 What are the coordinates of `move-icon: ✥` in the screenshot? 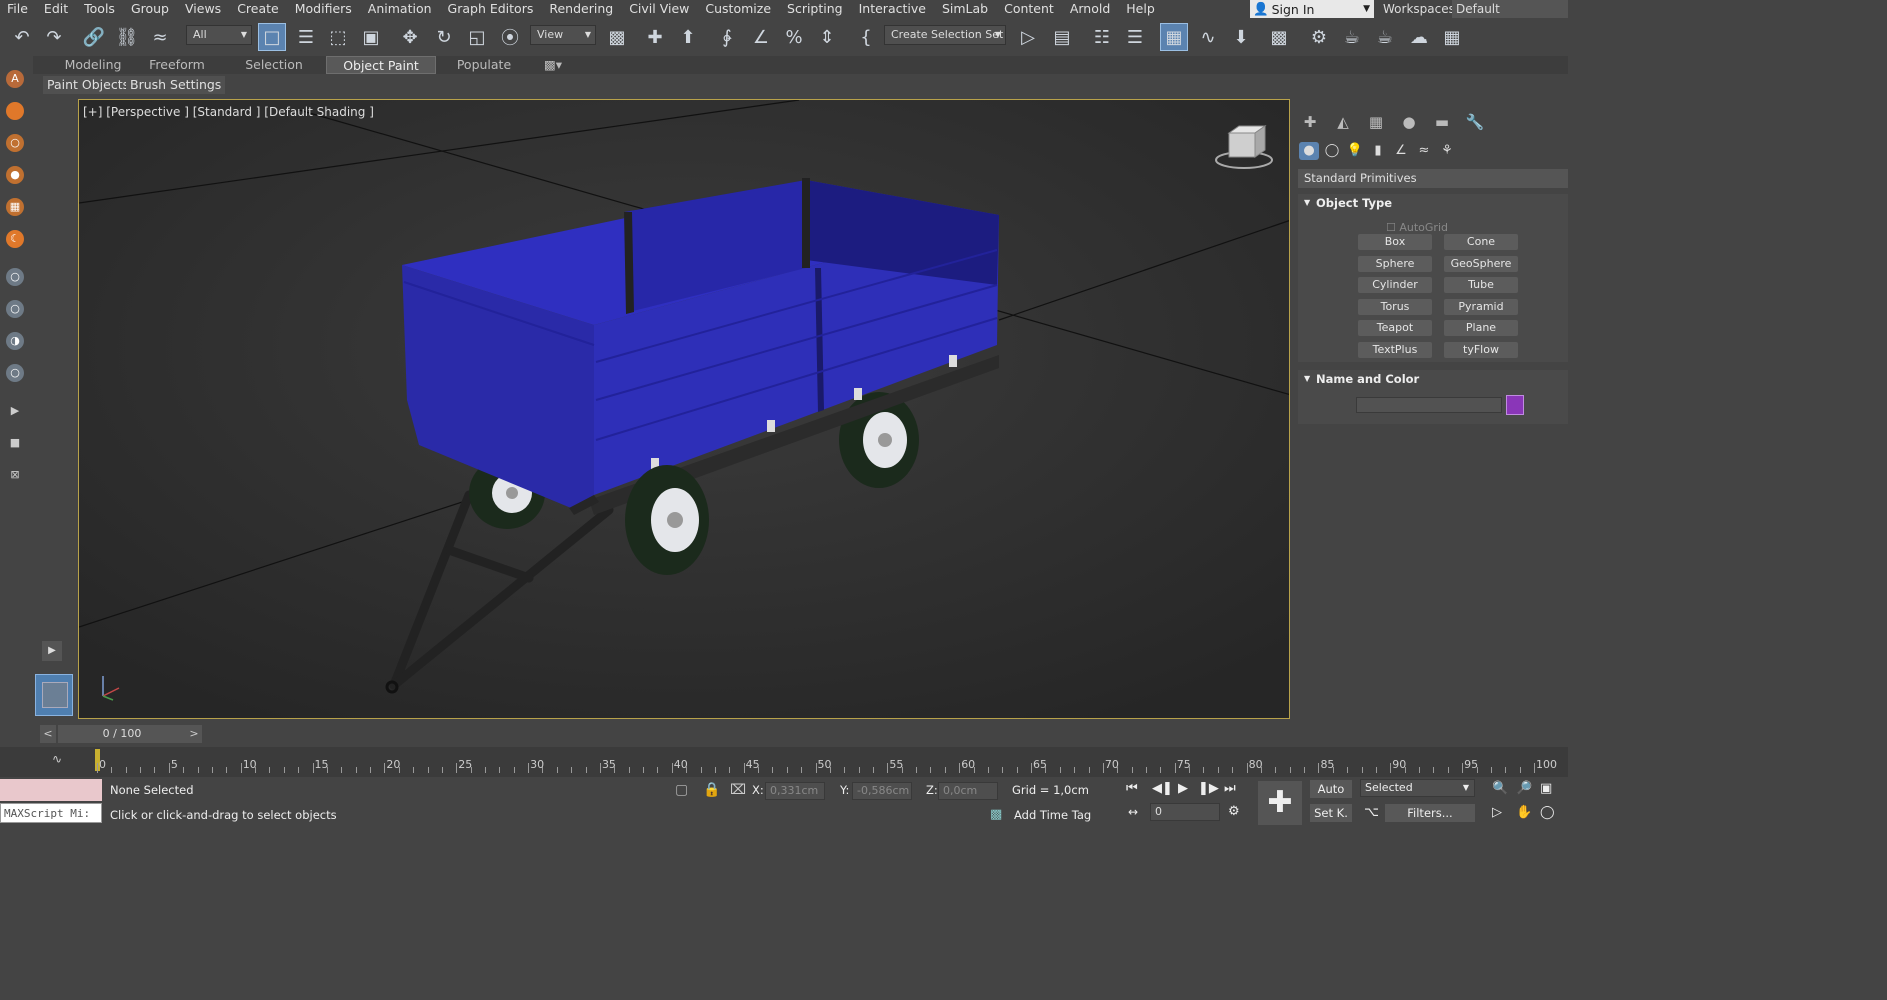 It's located at (410, 37).